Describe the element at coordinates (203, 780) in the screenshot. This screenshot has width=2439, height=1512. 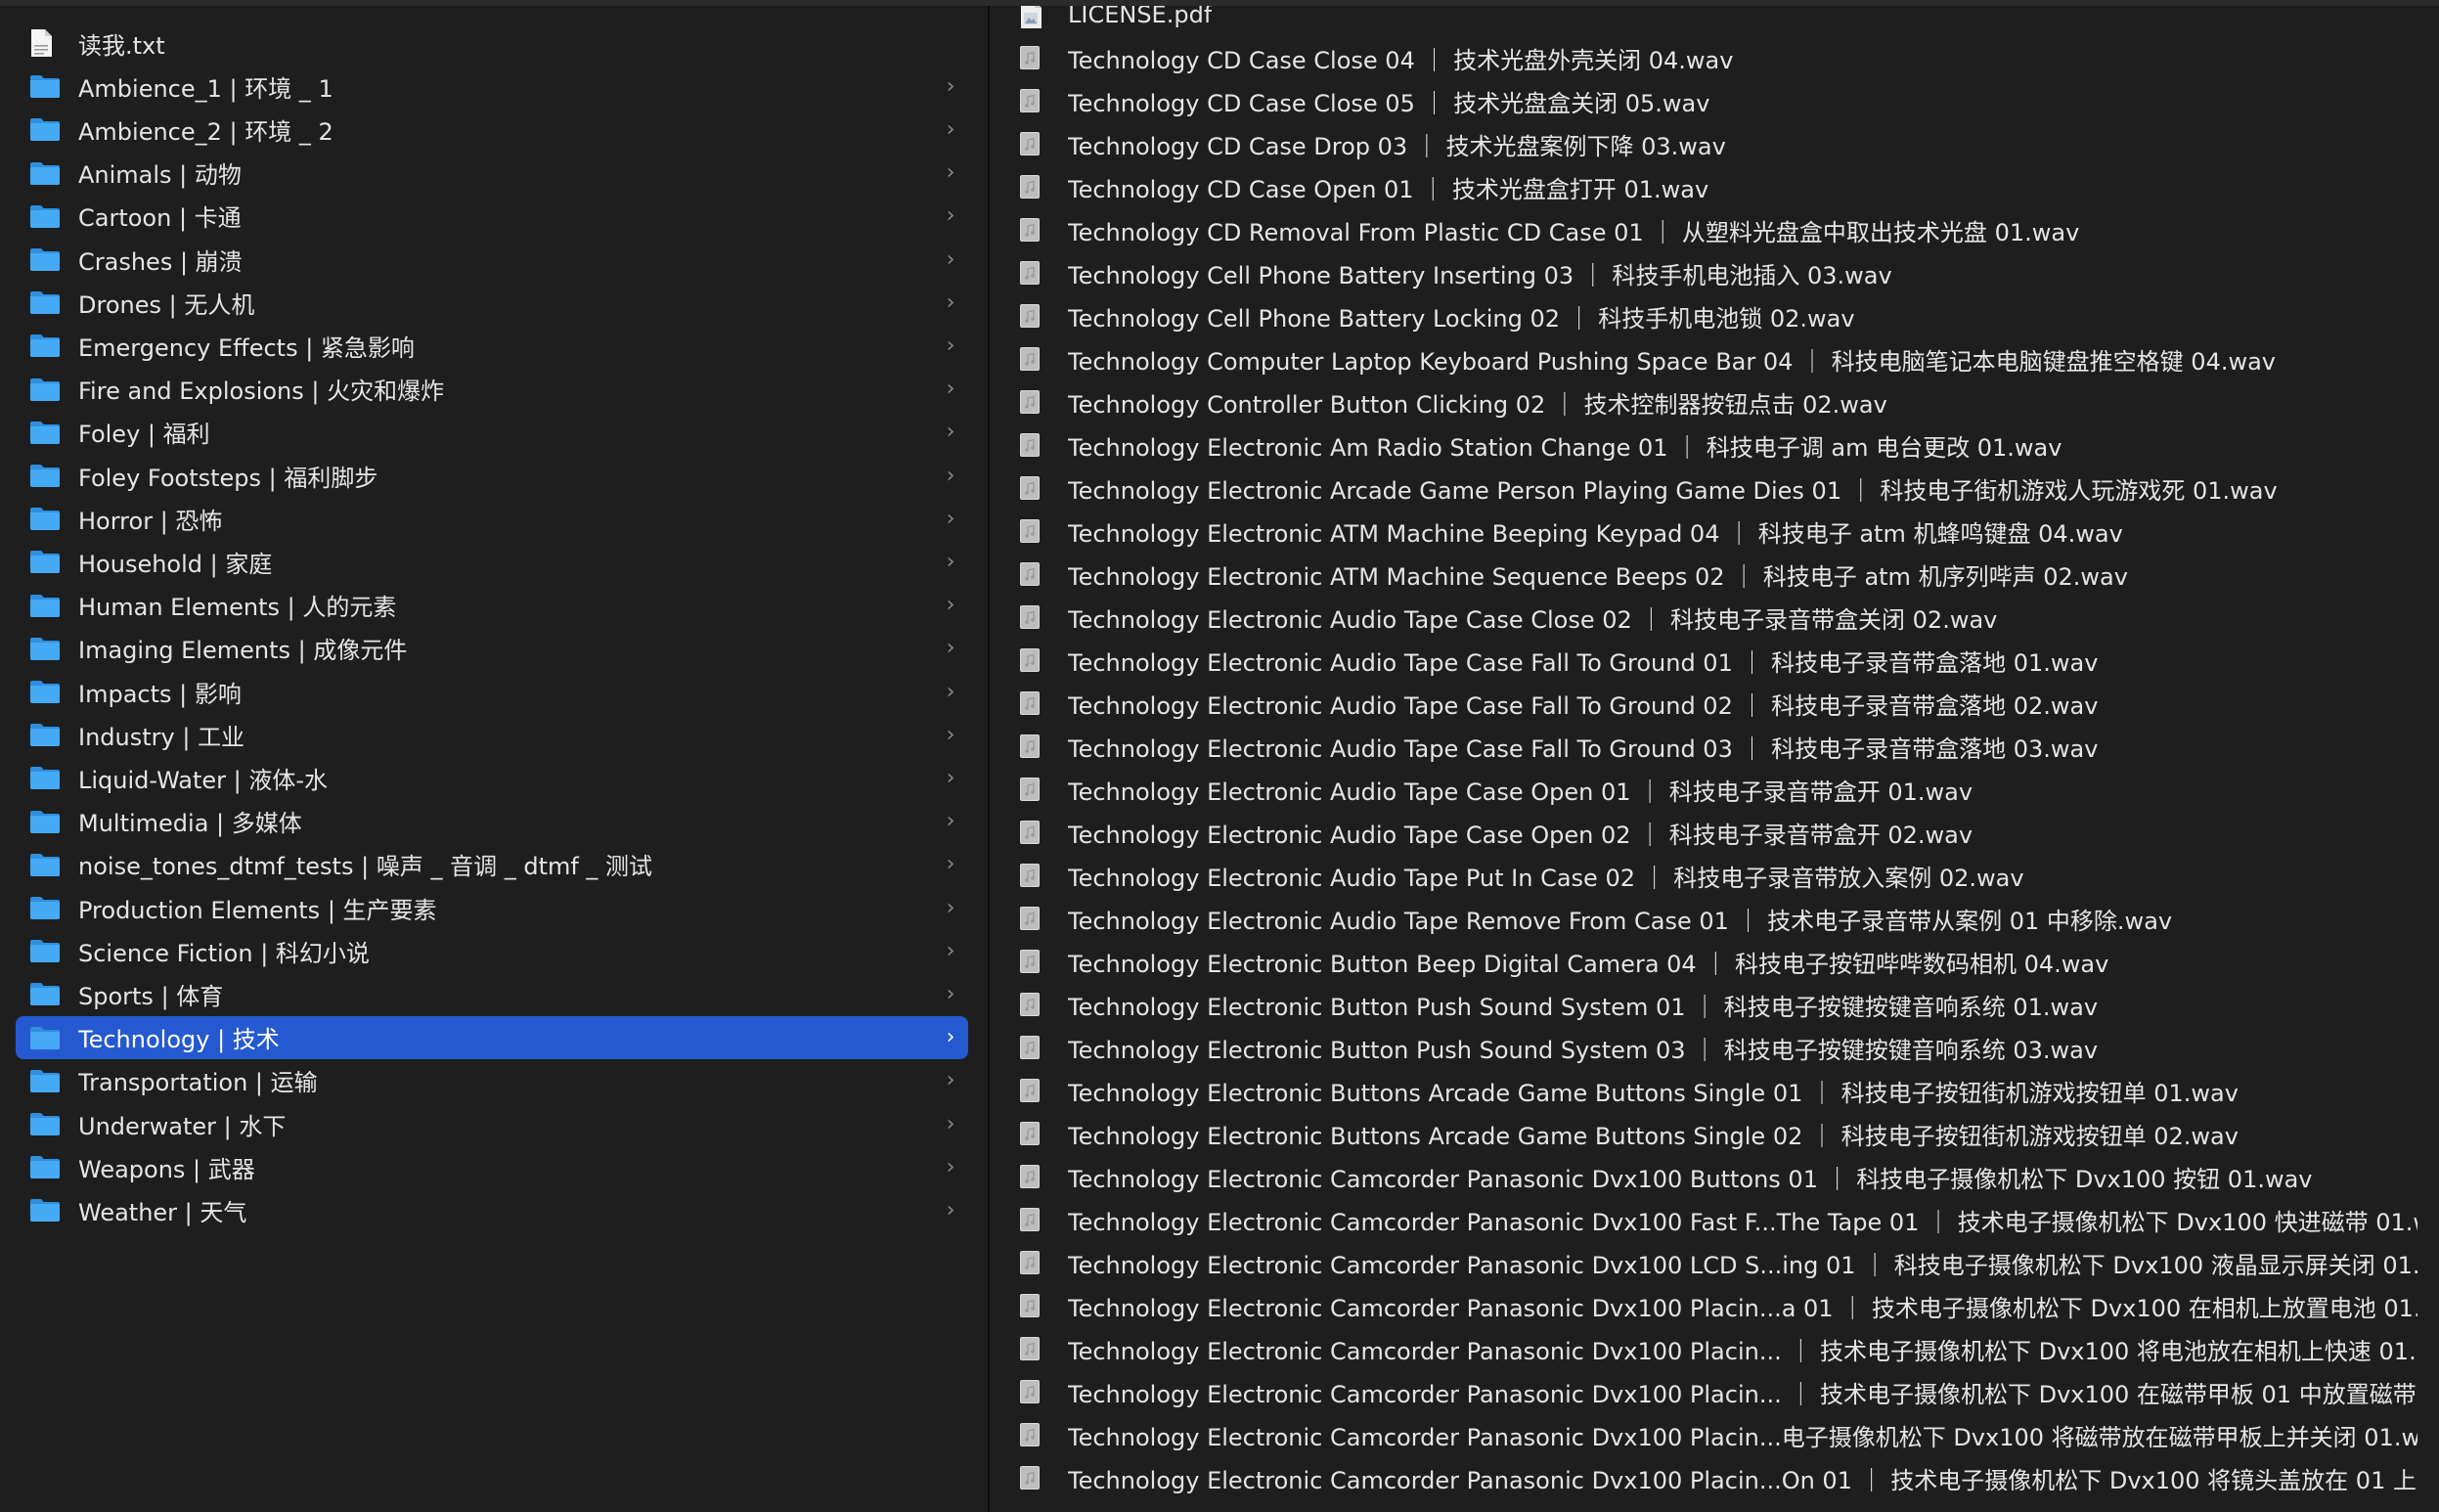
I see `item-label: Liquid-Water | 液体-水` at that location.